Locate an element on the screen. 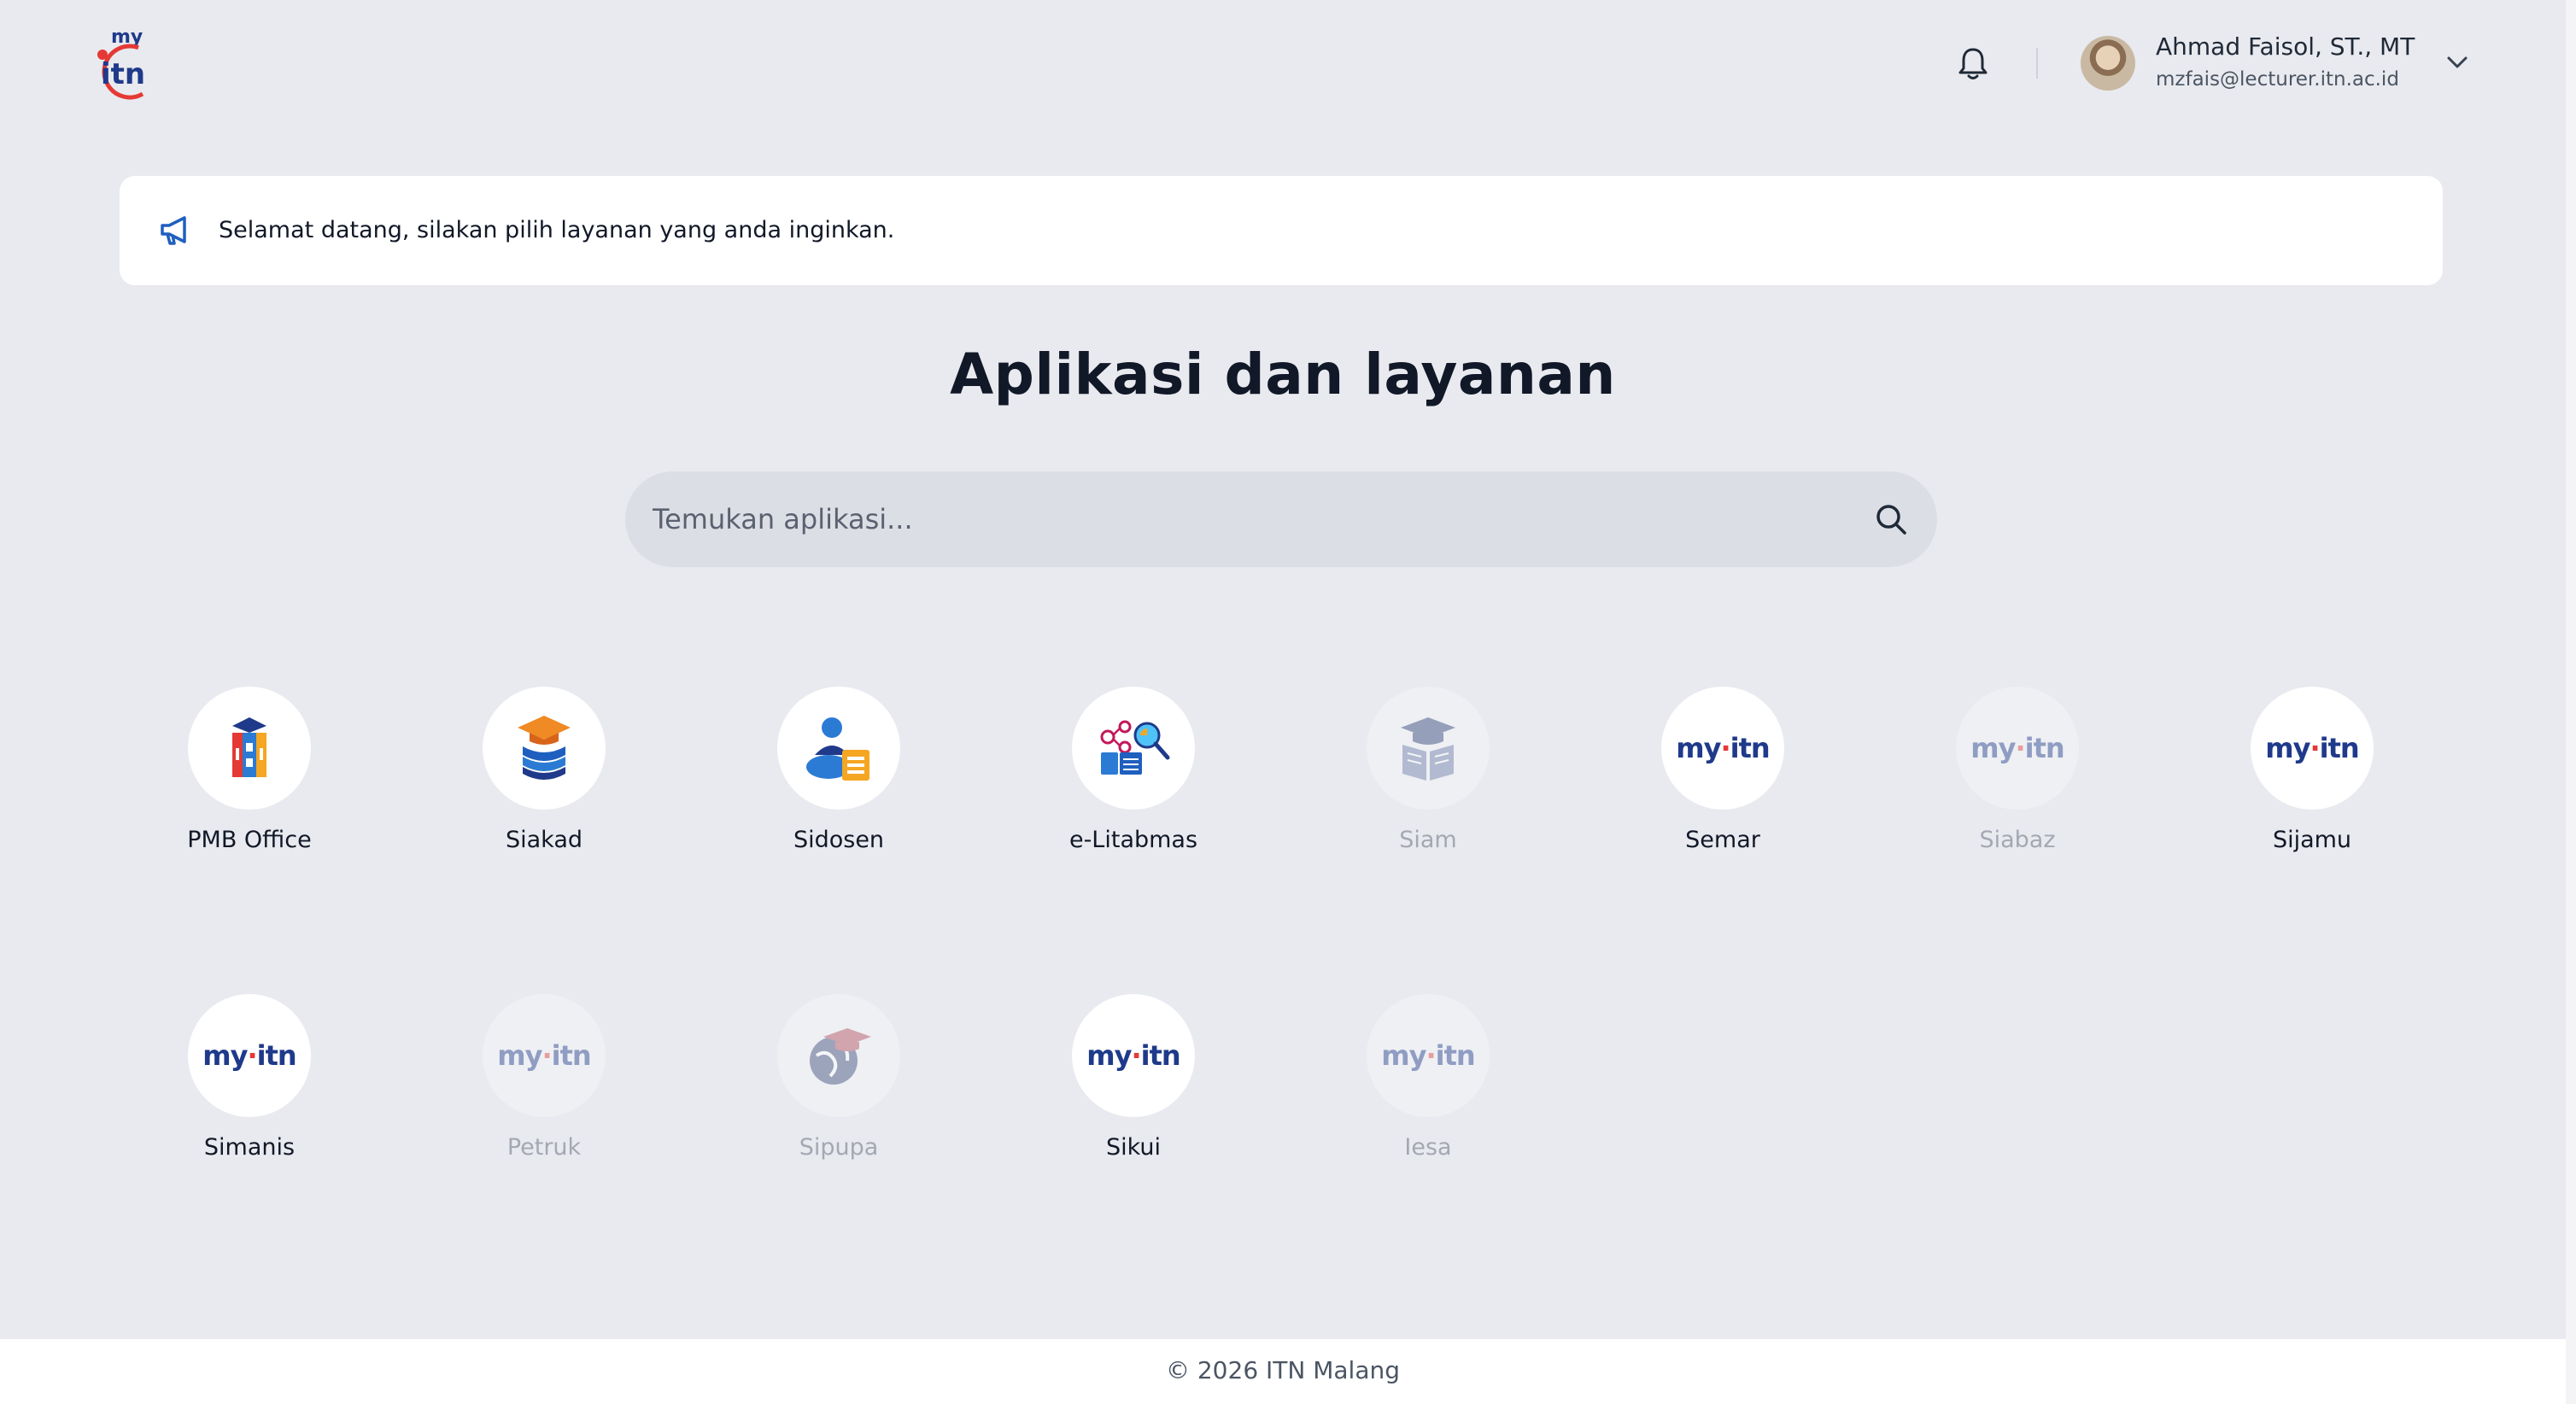  footer: © 2026 ITN Malang is located at coordinates (1283, 1371).